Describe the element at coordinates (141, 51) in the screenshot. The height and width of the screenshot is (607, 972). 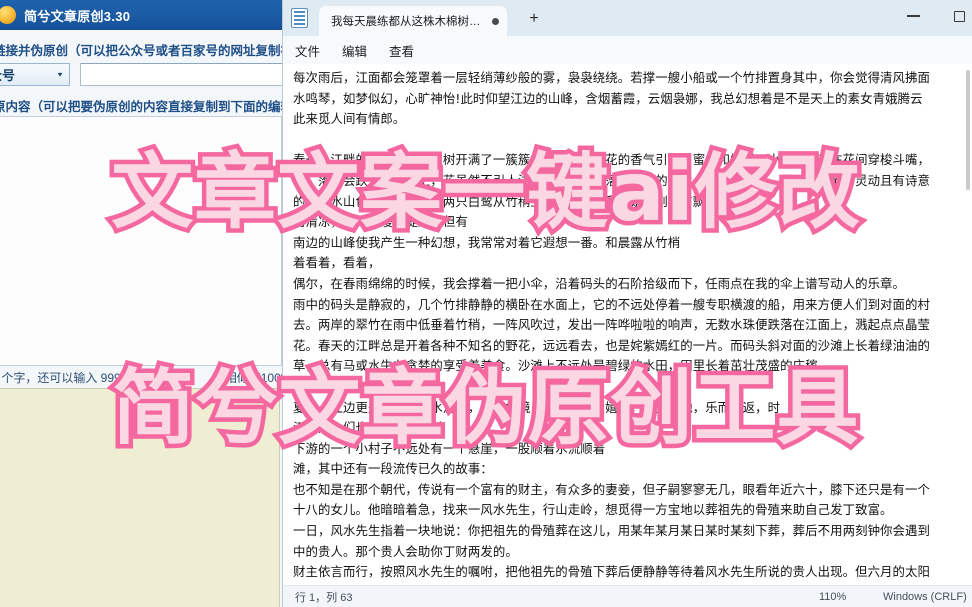
I see `paste-link-label: 粘贴链接并伪原创（可以把公众号或者百家号的网址复制在` at that location.